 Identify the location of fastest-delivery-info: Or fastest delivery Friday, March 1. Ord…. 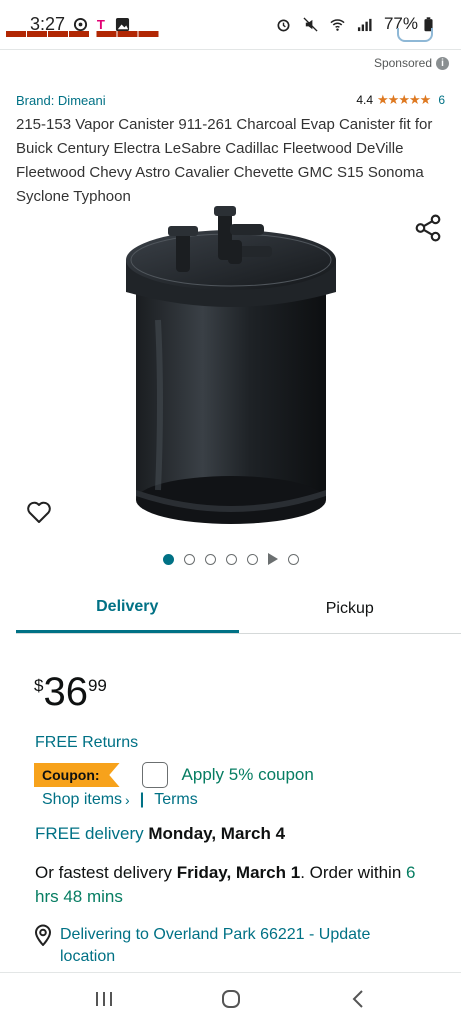
(228, 885).